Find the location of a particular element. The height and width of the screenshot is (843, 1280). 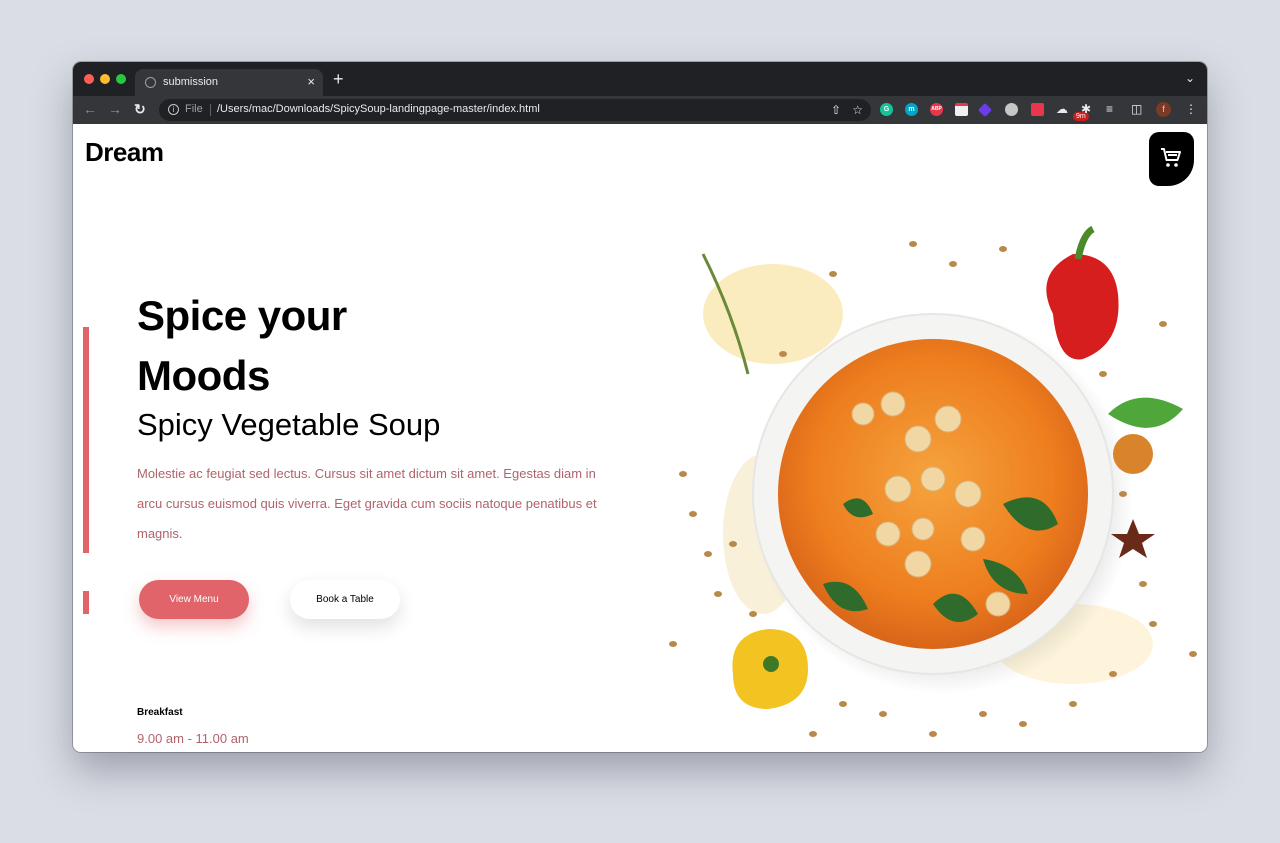

red-extension-icon is located at coordinates (1037, 109).